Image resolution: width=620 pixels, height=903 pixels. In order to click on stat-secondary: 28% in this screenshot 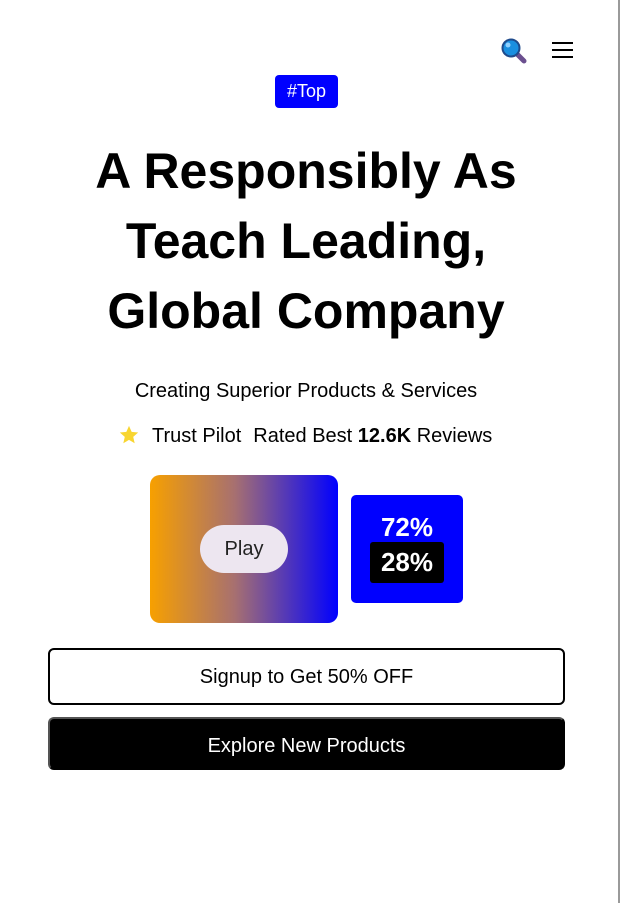, I will do `click(407, 562)`.